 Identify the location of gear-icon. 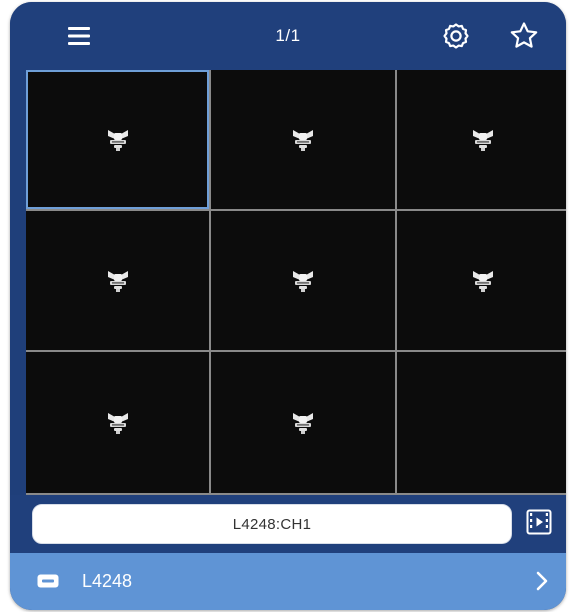
(456, 36).